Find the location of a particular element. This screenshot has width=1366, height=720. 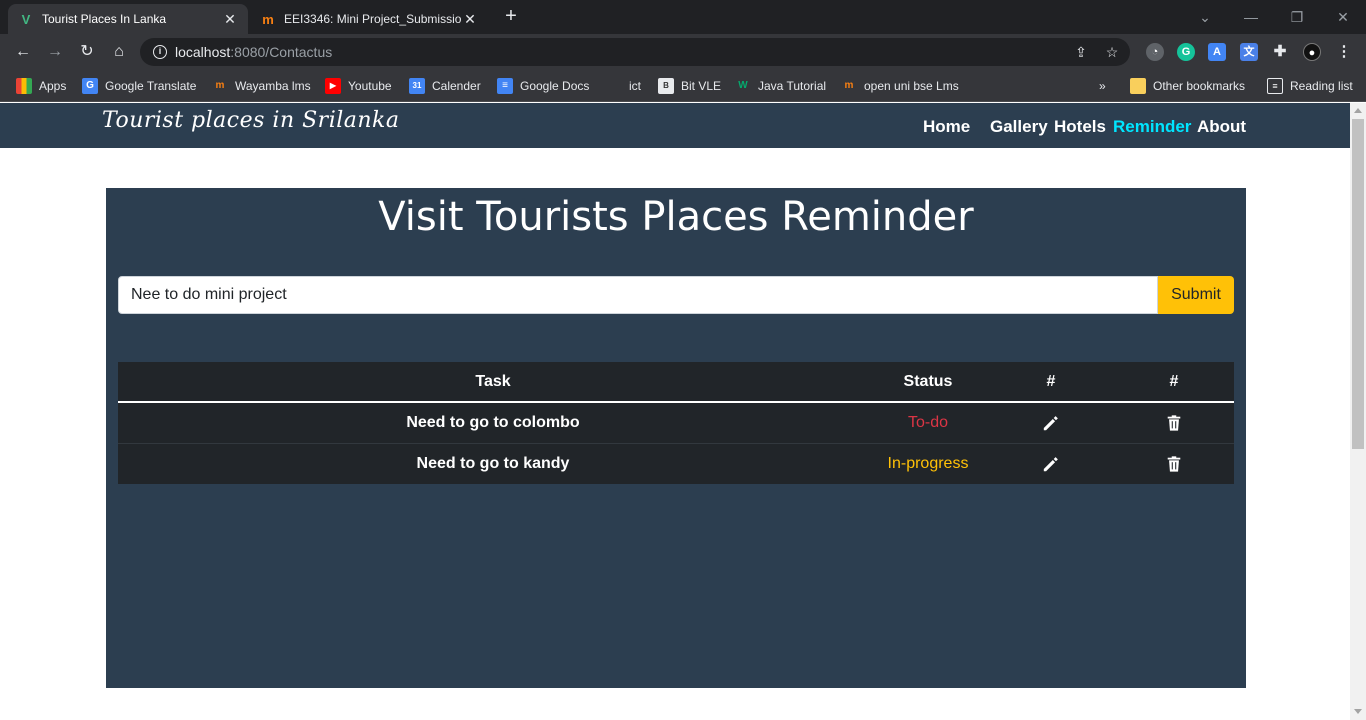

folder-icon is located at coordinates (1138, 86).